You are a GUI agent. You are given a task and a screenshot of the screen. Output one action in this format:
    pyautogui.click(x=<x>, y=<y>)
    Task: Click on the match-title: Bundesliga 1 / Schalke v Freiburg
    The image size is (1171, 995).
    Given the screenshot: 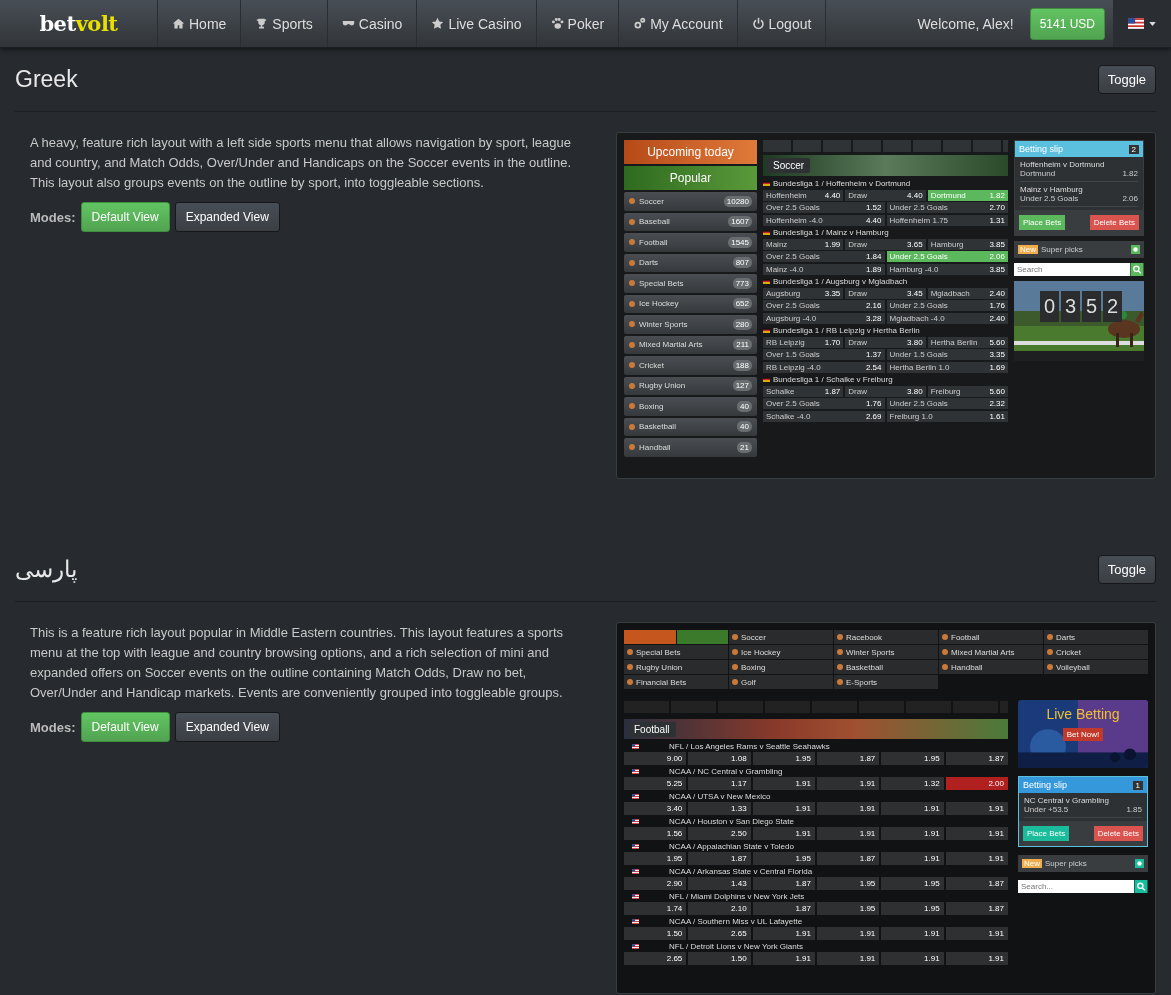 What is the action you would take?
    pyautogui.click(x=833, y=379)
    